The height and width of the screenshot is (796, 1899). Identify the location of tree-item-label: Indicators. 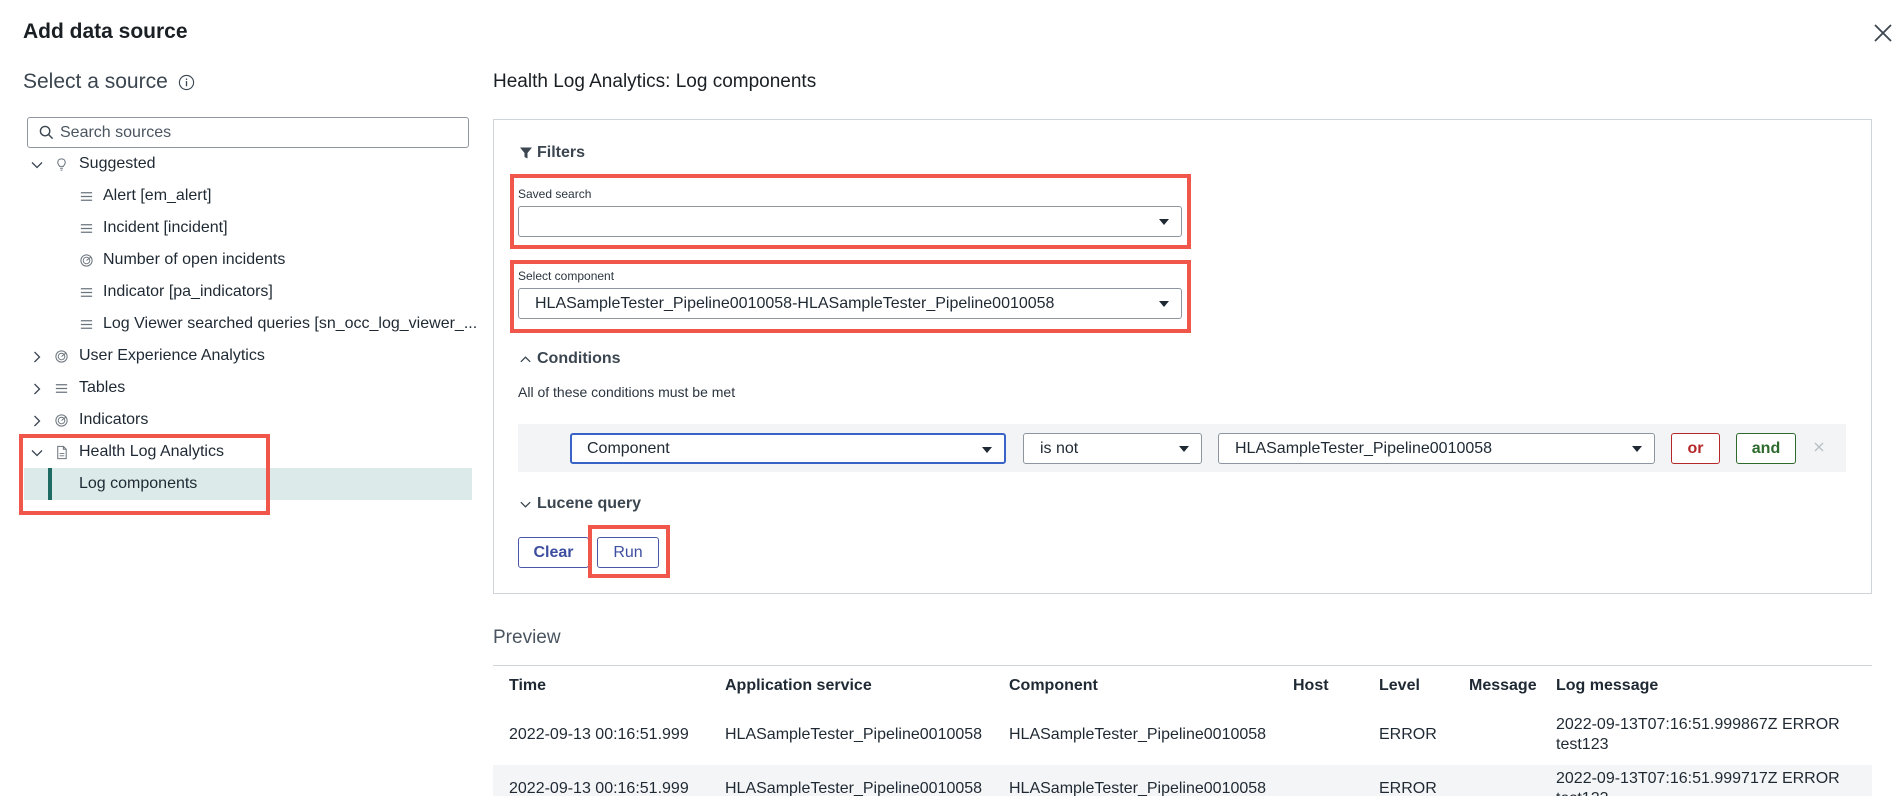
(114, 419).